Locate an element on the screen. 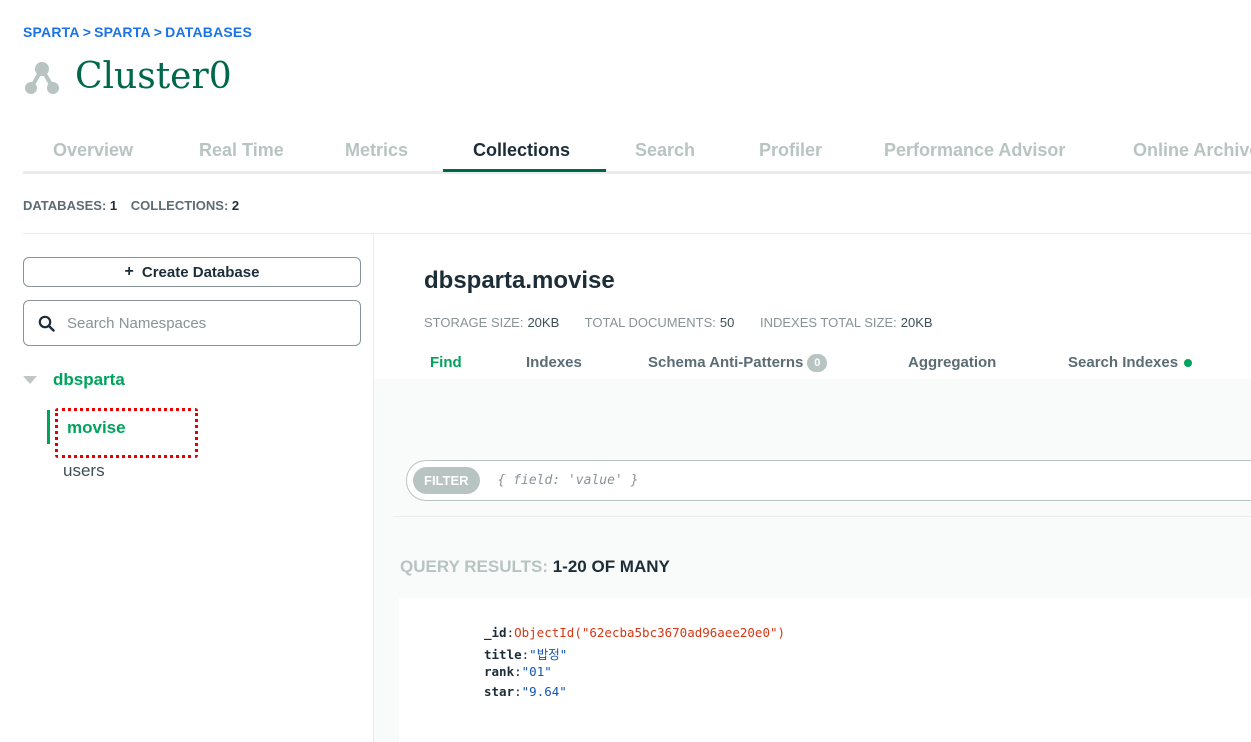  filter-input is located at coordinates (797, 480).